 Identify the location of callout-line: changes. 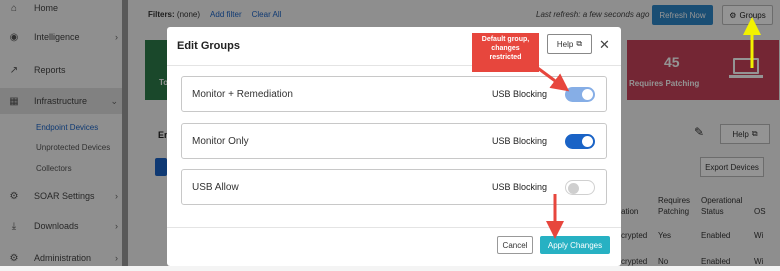
(505, 48).